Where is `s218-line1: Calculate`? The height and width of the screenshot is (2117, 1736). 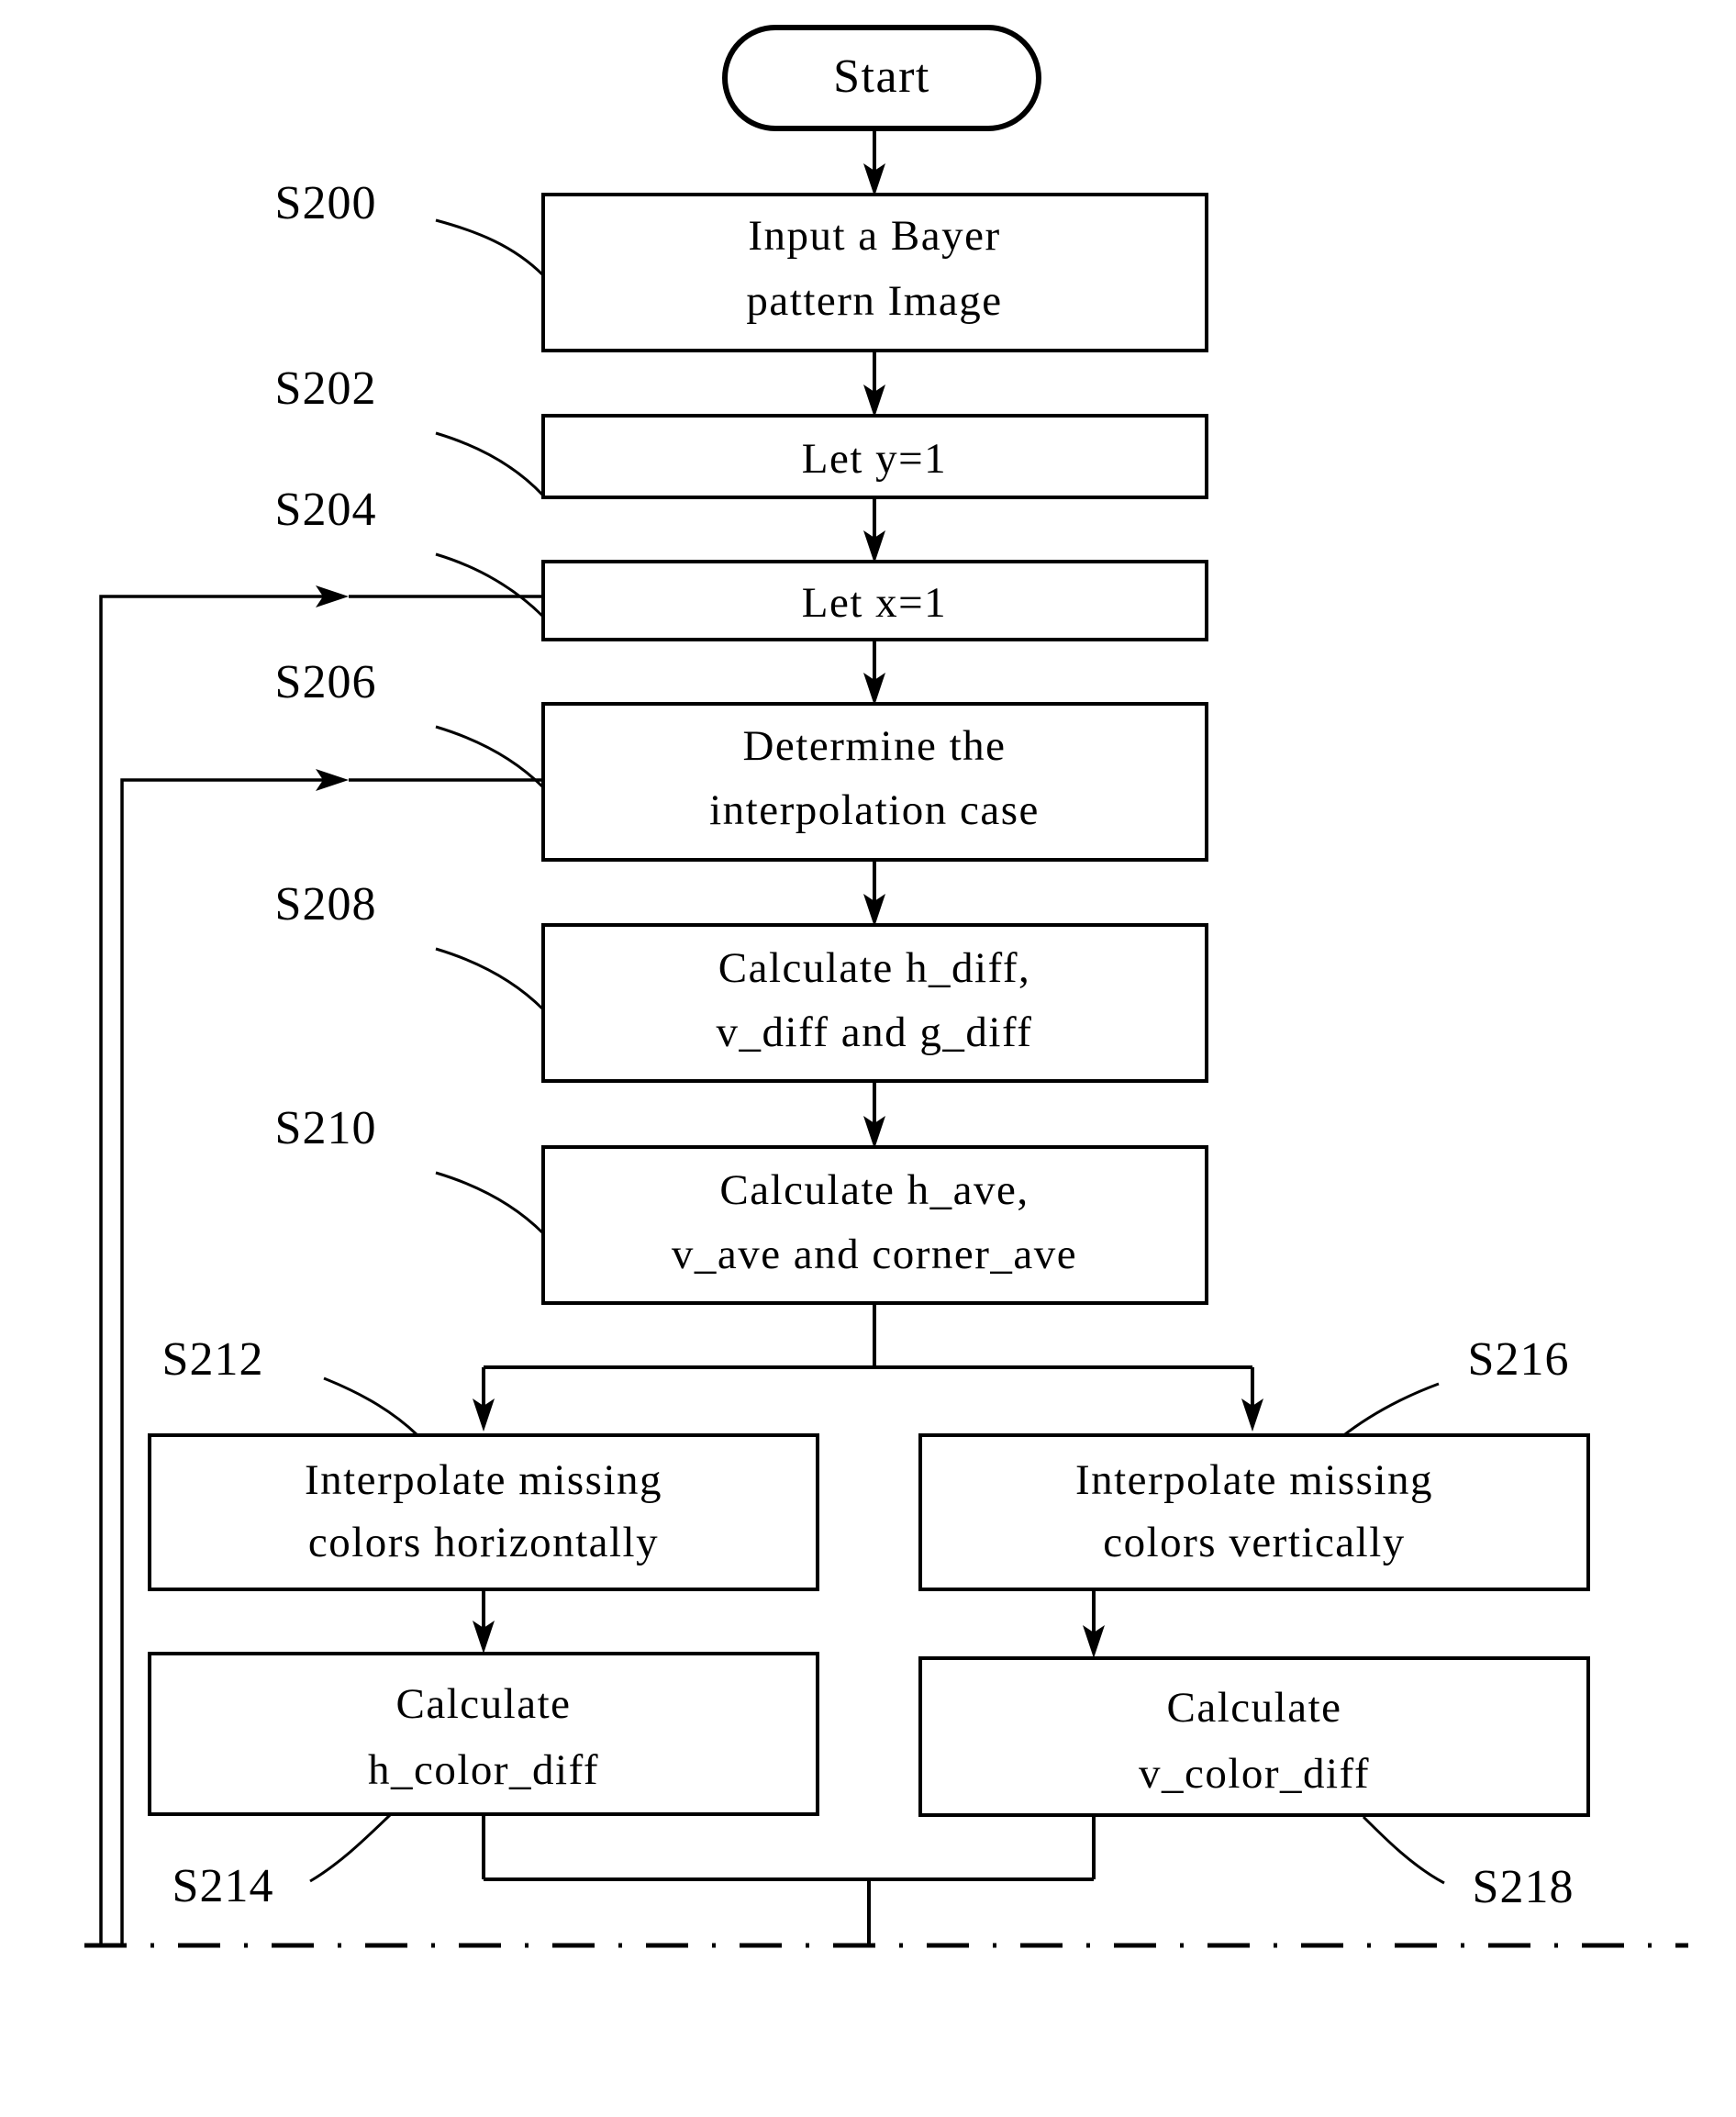 s218-line1: Calculate is located at coordinates (1254, 1708).